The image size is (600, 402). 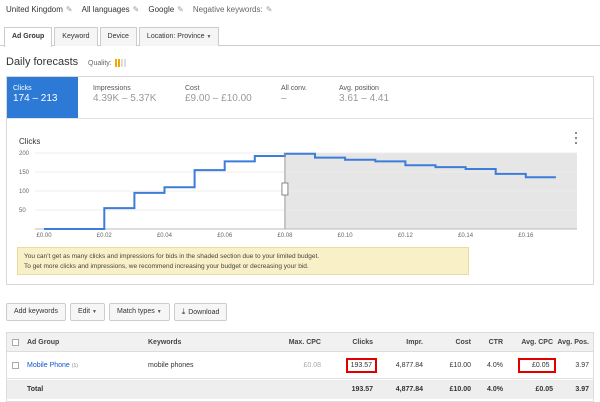 What do you see at coordinates (284, 98) in the screenshot?
I see `metric-value: –` at bounding box center [284, 98].